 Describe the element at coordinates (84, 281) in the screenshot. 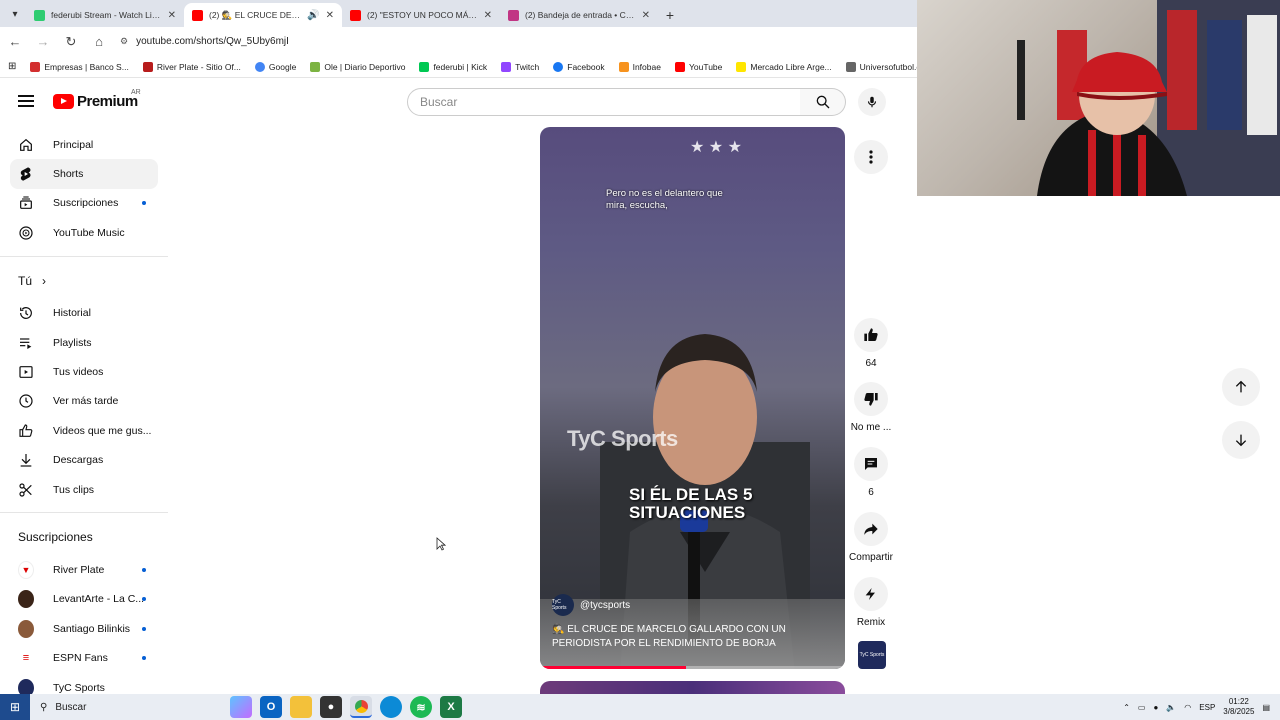

I see `you-section-title: Tú ›` at that location.